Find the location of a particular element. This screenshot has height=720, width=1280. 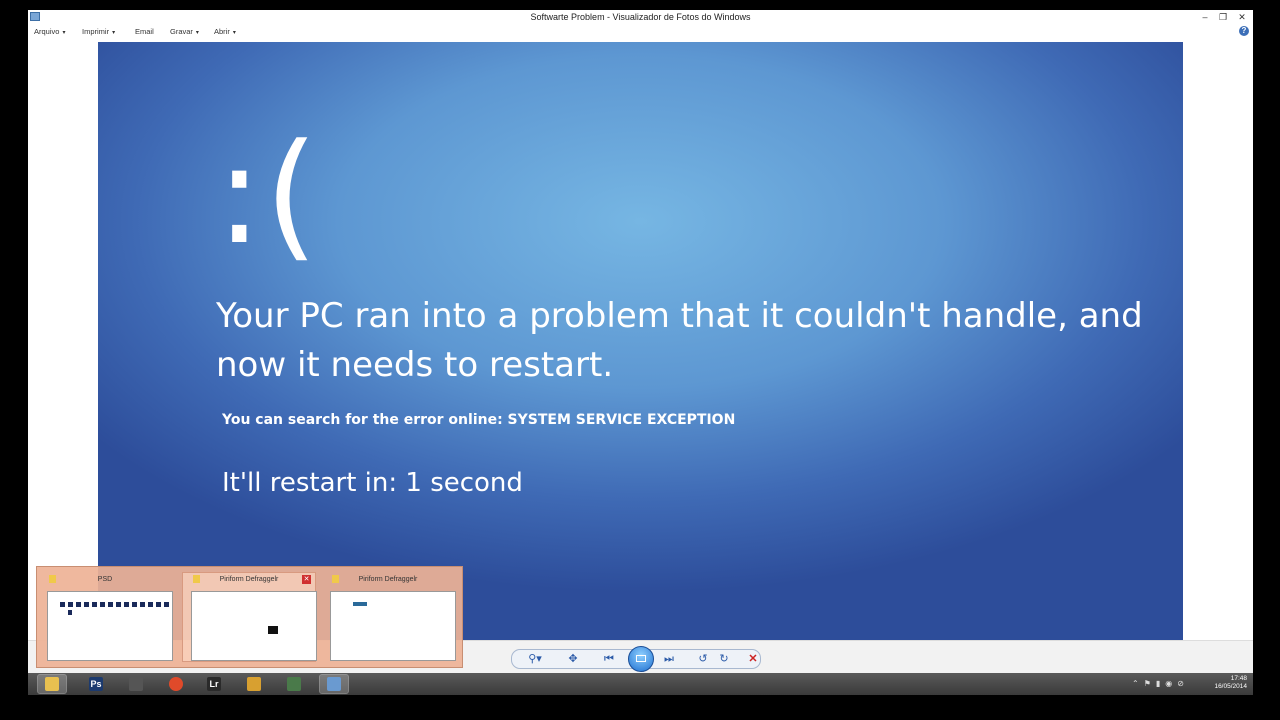

taskbar-app-tool is located at coordinates (294, 684).